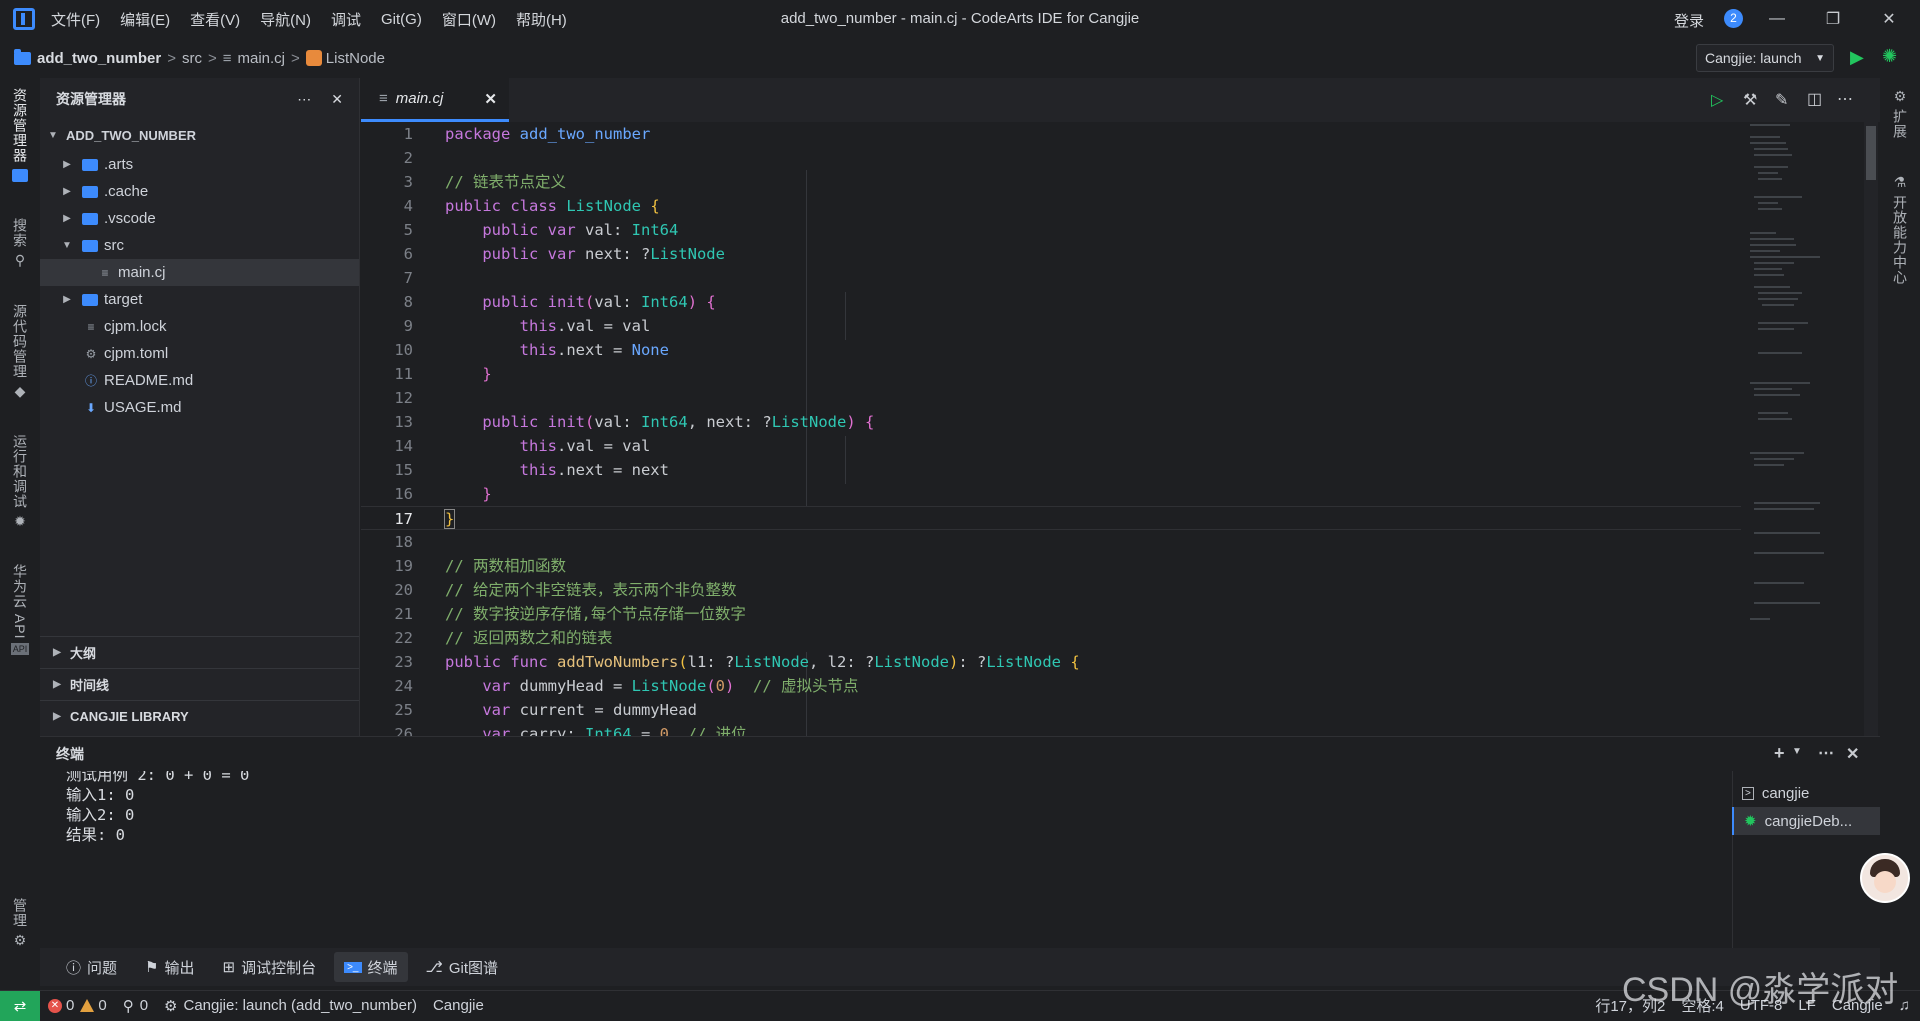  I want to click on tree-item-target: ▶ target, so click(199, 299).